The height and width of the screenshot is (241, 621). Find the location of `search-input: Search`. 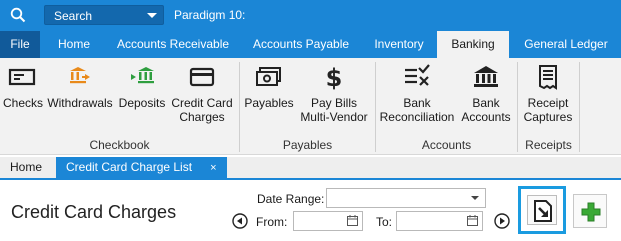

search-input: Search is located at coordinates (104, 15).